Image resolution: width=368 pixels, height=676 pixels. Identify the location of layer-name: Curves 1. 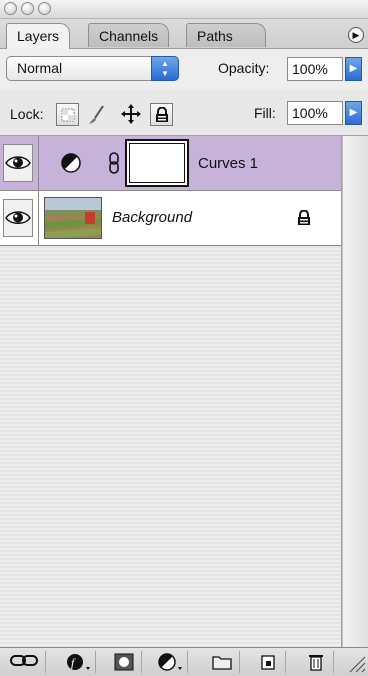
(228, 163).